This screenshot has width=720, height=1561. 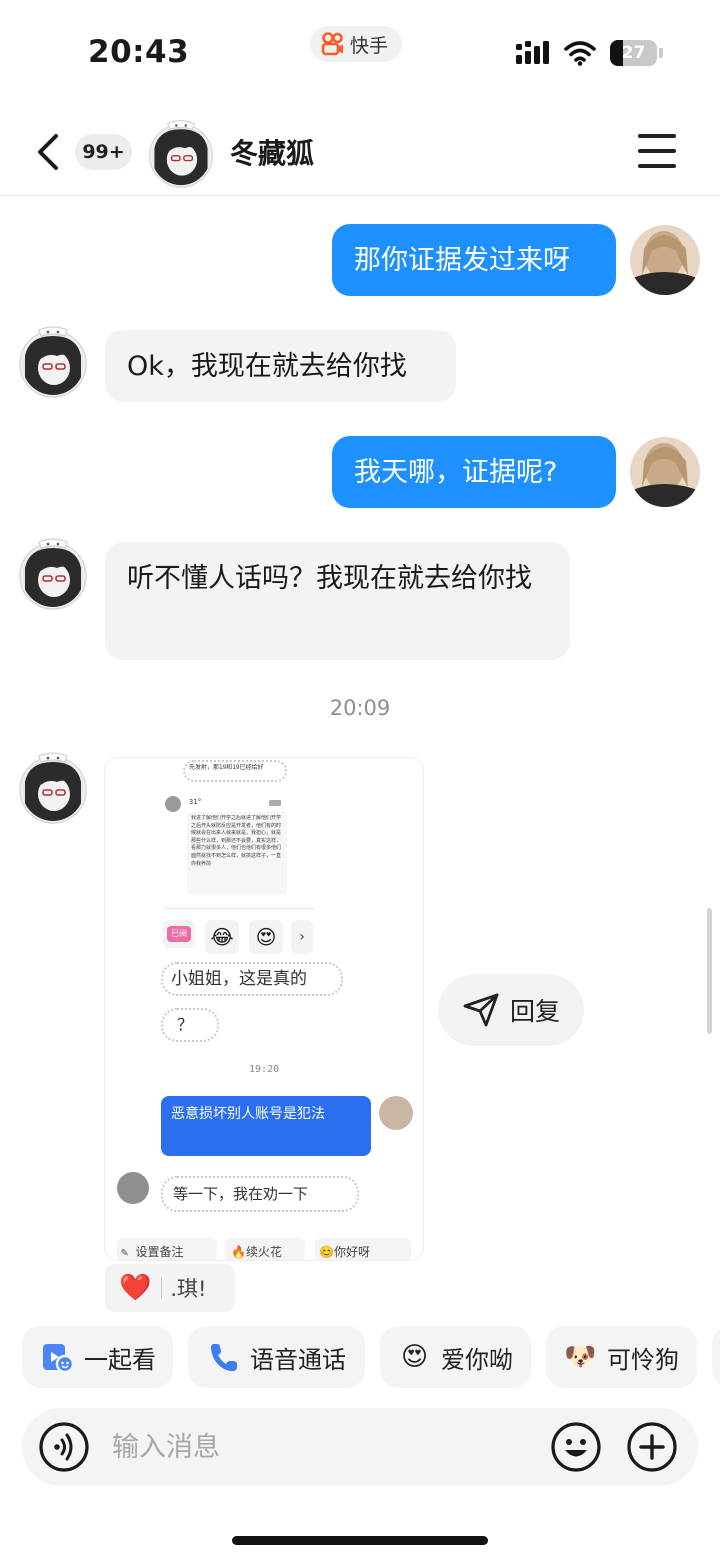 What do you see at coordinates (360, 708) in the screenshot?
I see `chat-timestamp: 20:09` at bounding box center [360, 708].